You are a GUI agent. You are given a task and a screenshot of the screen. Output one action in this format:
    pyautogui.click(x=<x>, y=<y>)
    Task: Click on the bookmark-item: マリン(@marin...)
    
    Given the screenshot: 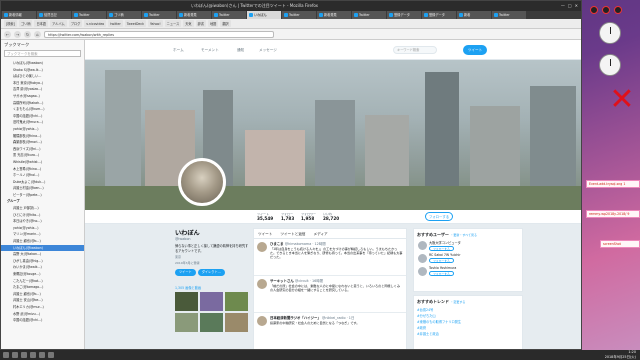 What is the action you would take?
    pyautogui.click(x=42, y=234)
    